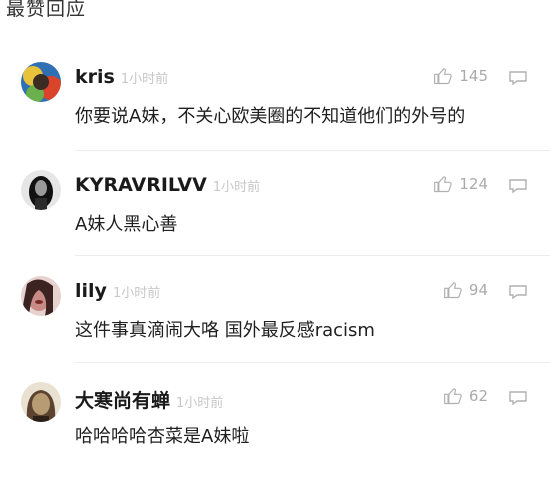  What do you see at coordinates (162, 436) in the screenshot?
I see `comment-text: 哈哈哈哈杏菜是A妹啦` at bounding box center [162, 436].